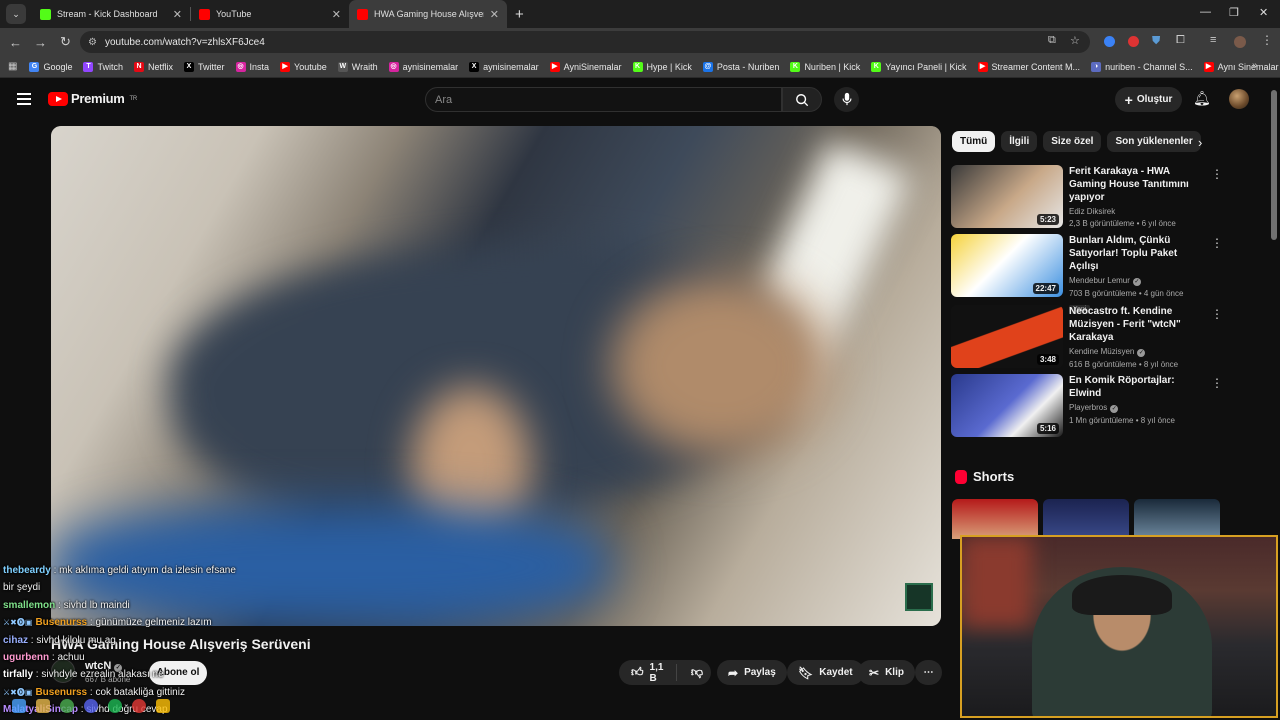 This screenshot has width=1280, height=720. What do you see at coordinates (740, 66) in the screenshot?
I see `bookmark-item: @ Posta - Nuriben` at bounding box center [740, 66].